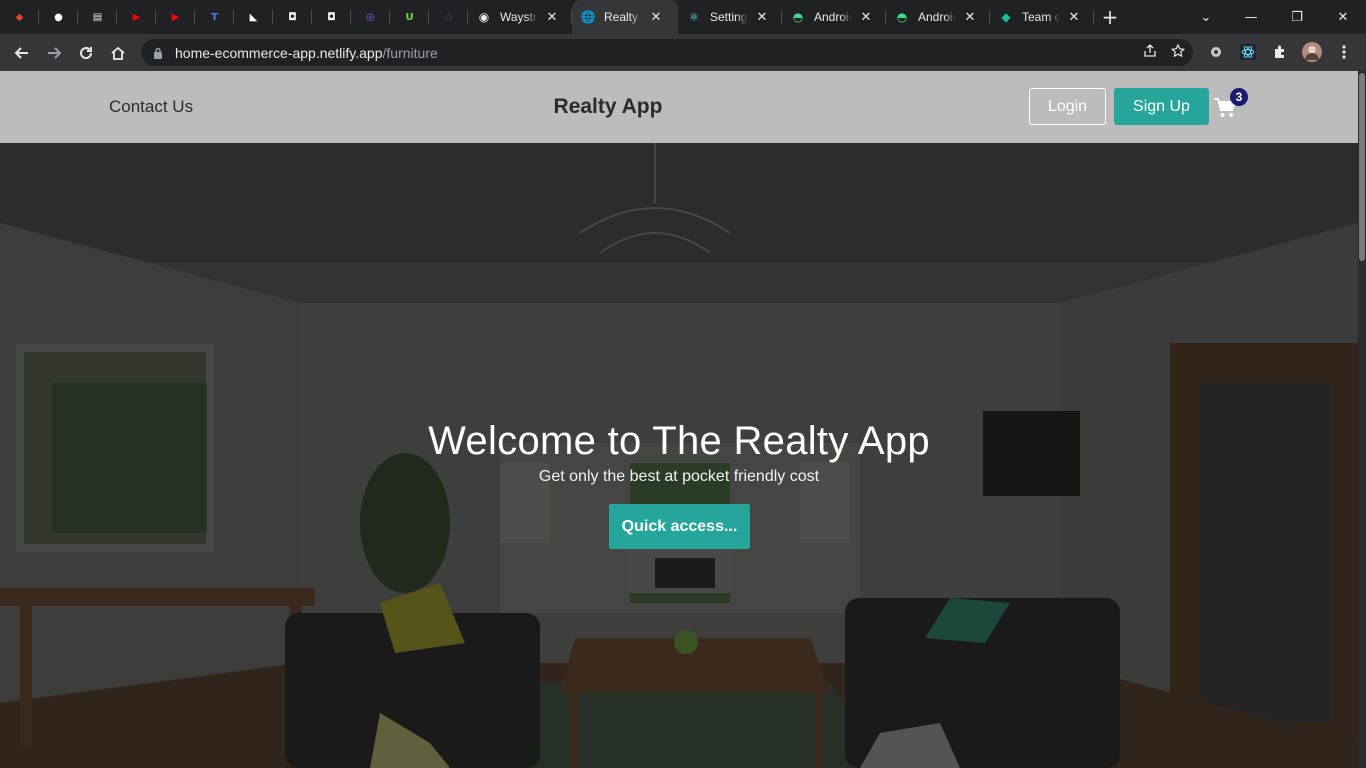 This screenshot has width=1366, height=768. What do you see at coordinates (588, 17) in the screenshot?
I see `globe-icon: 🌐` at bounding box center [588, 17].